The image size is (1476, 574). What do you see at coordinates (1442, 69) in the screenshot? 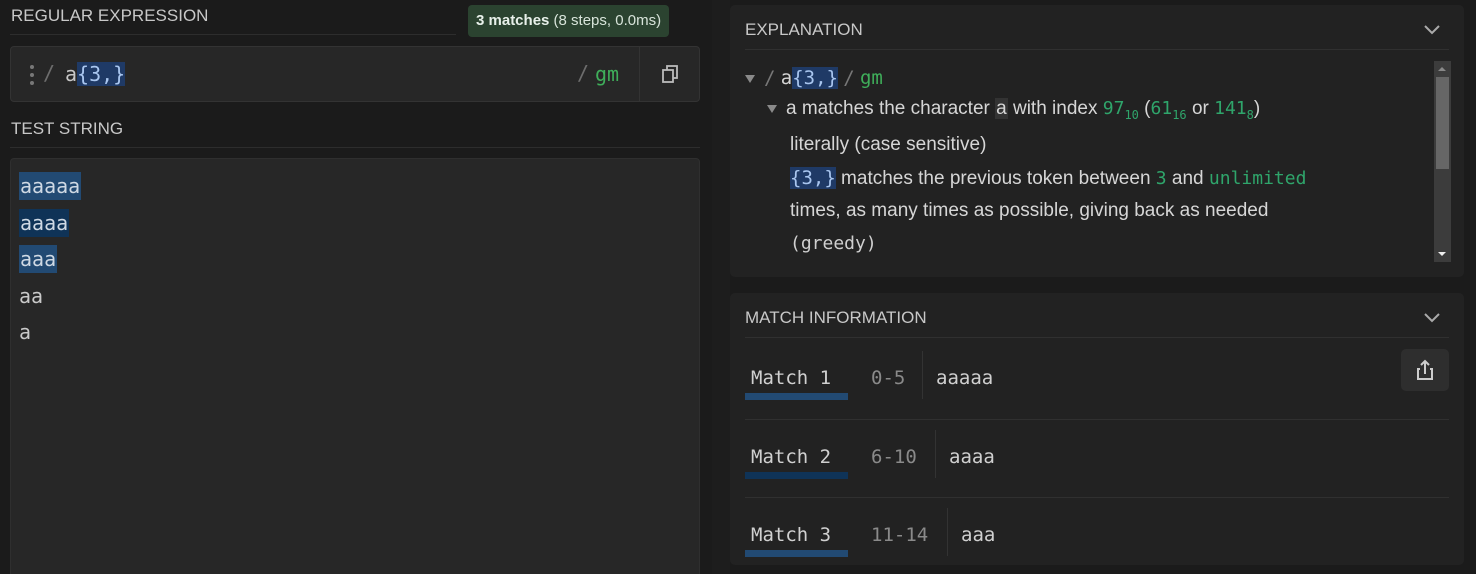
I see `scroll-up-icon` at bounding box center [1442, 69].